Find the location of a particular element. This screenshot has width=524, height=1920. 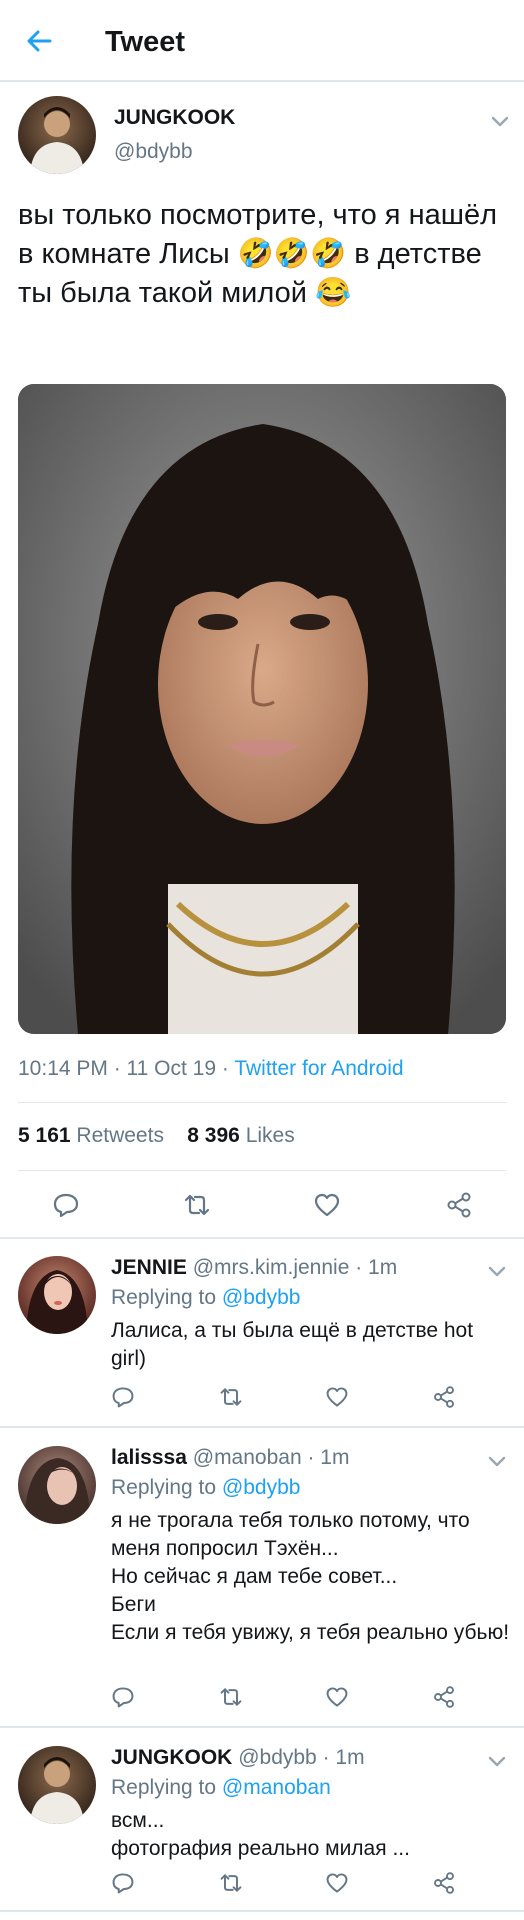

replying-to: Replying to @manoban is located at coordinates (221, 1788).